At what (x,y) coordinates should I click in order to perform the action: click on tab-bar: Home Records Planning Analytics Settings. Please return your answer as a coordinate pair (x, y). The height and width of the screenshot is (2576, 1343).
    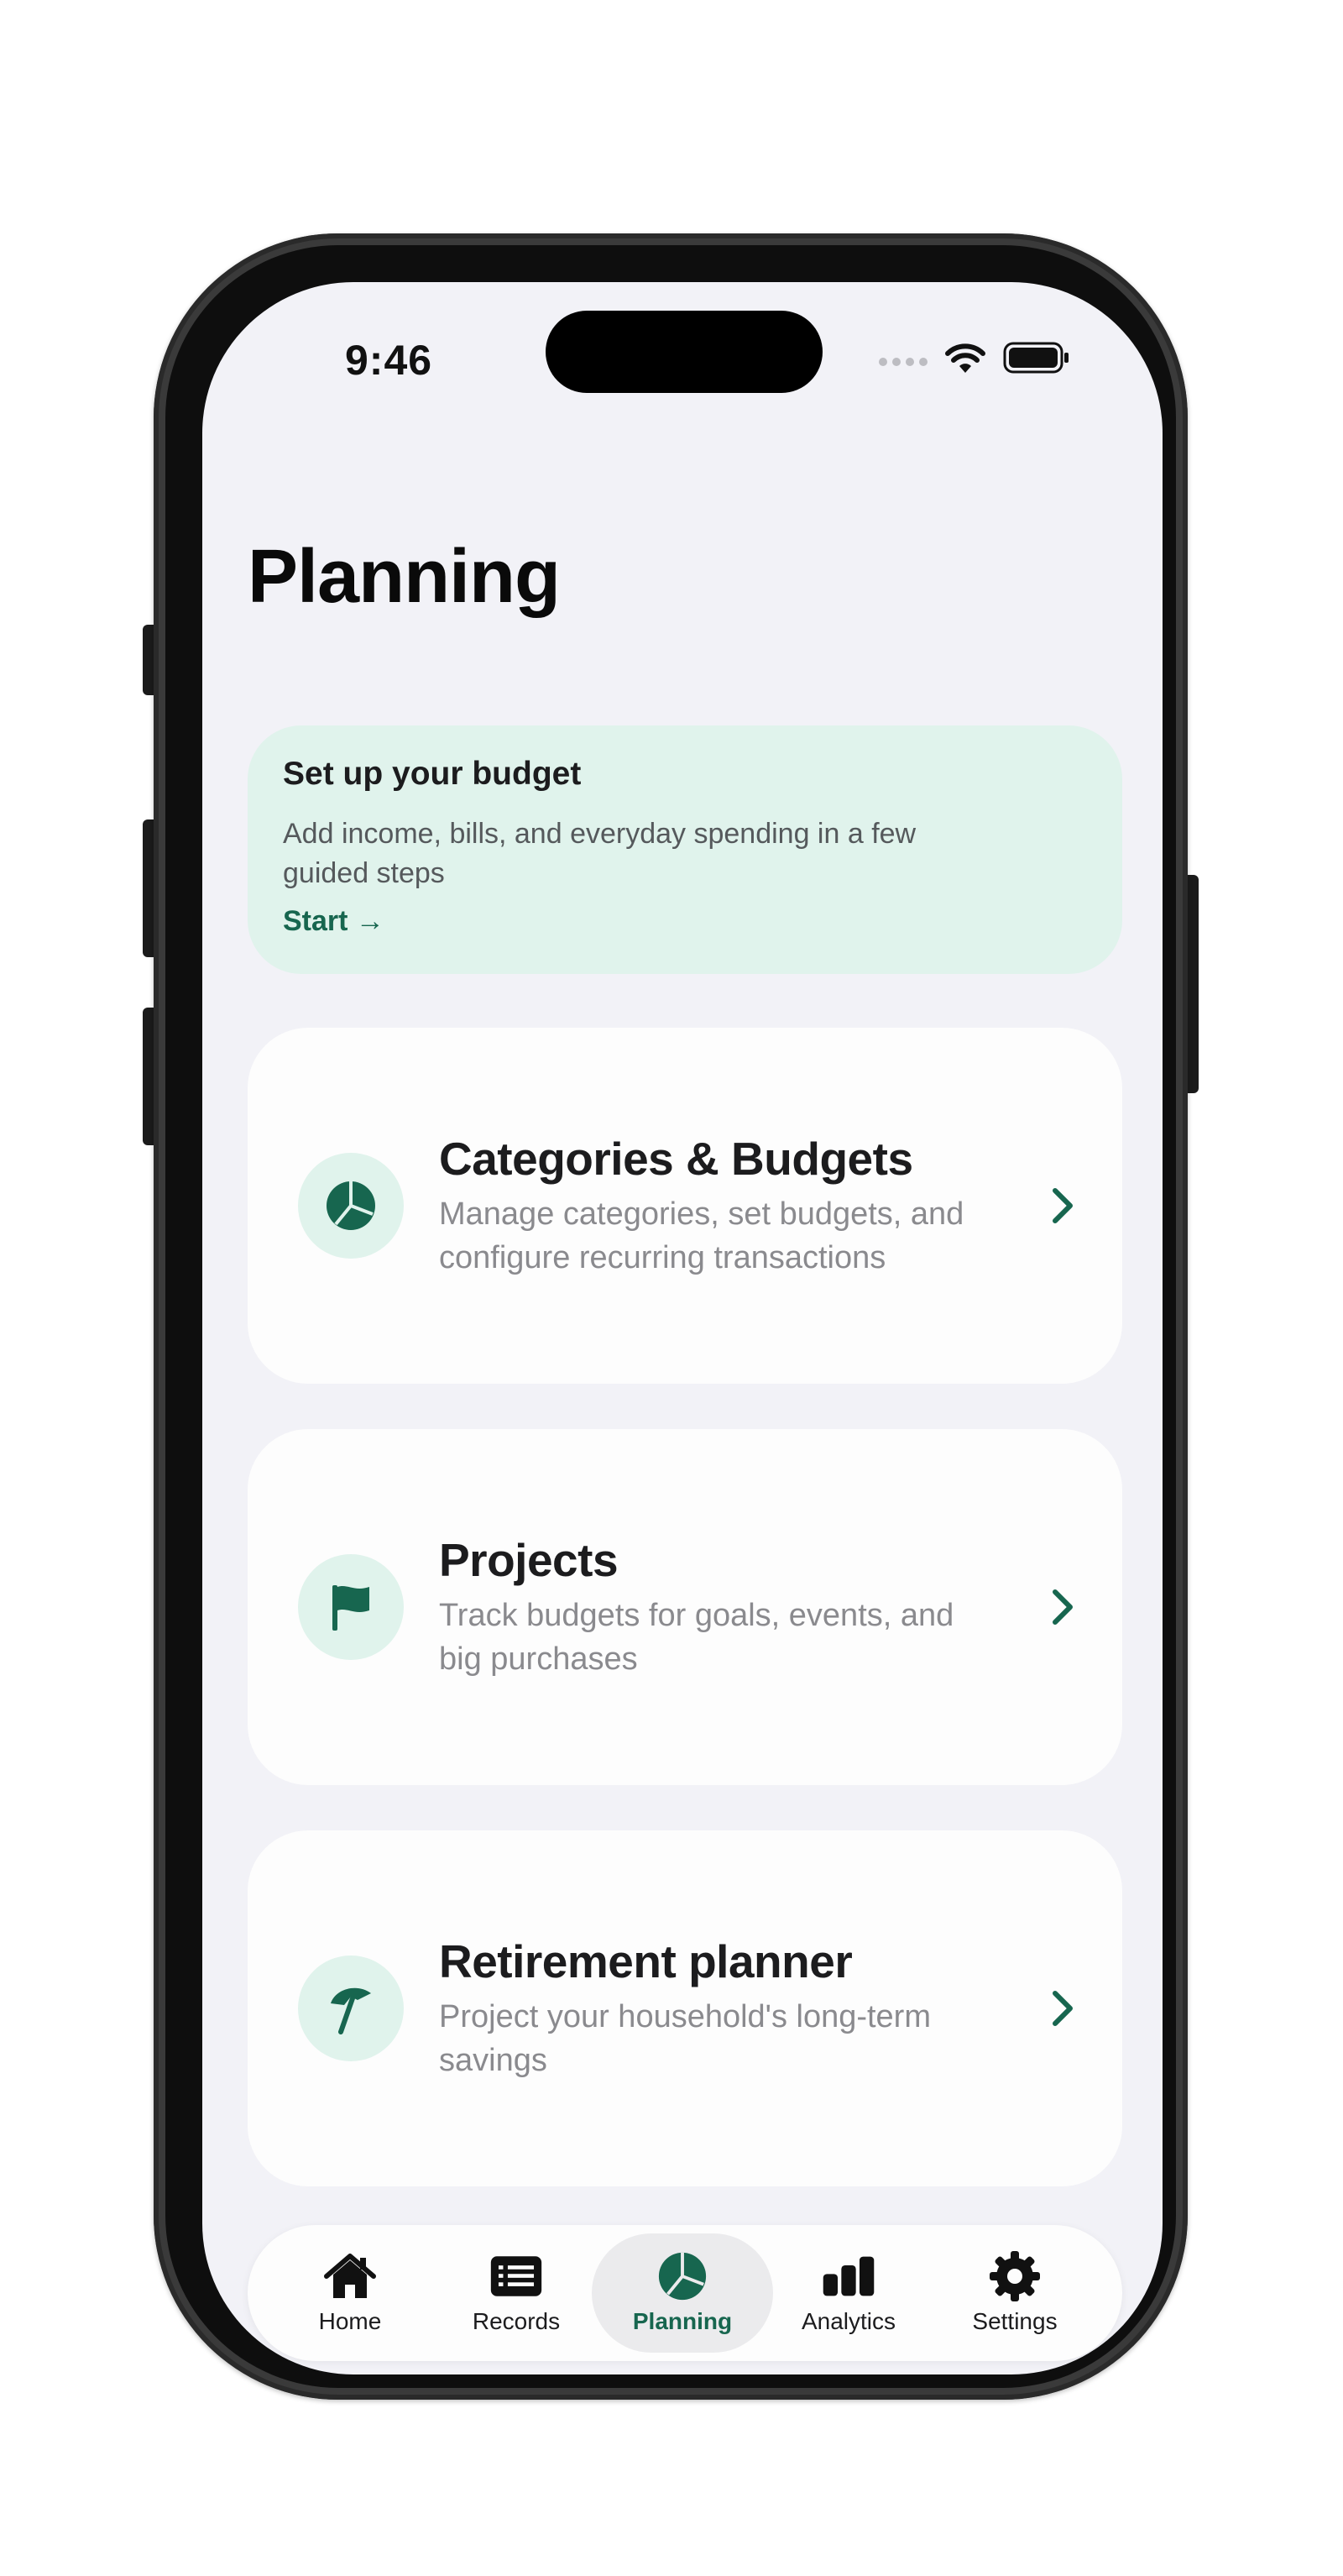
    Looking at the image, I should click on (685, 2293).